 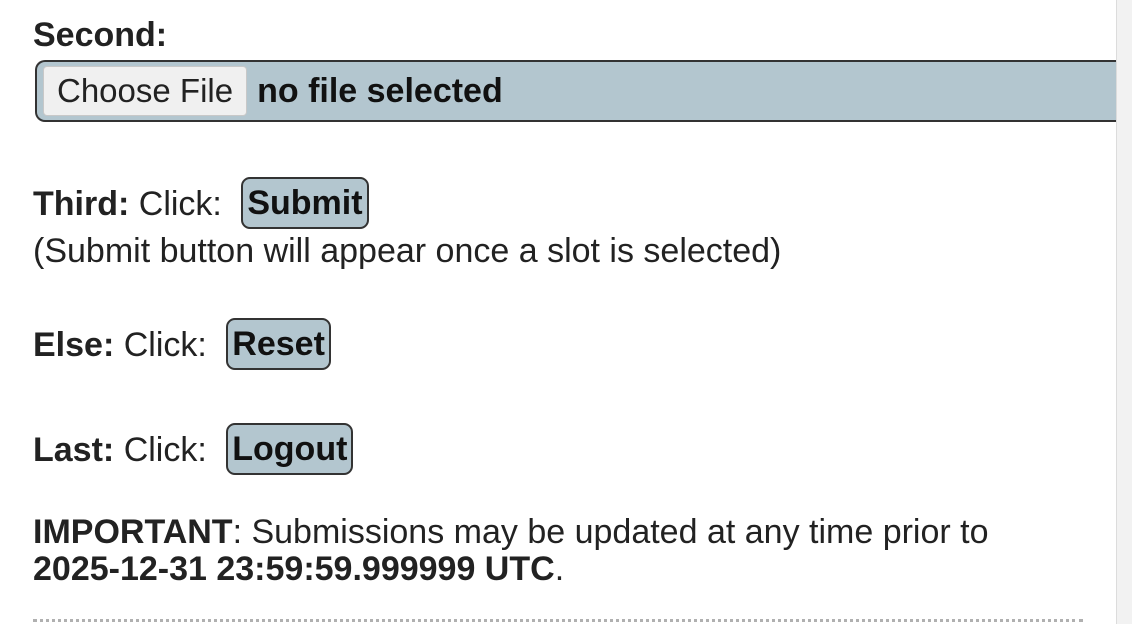 What do you see at coordinates (74, 344) in the screenshot?
I see `else-label: Else:` at bounding box center [74, 344].